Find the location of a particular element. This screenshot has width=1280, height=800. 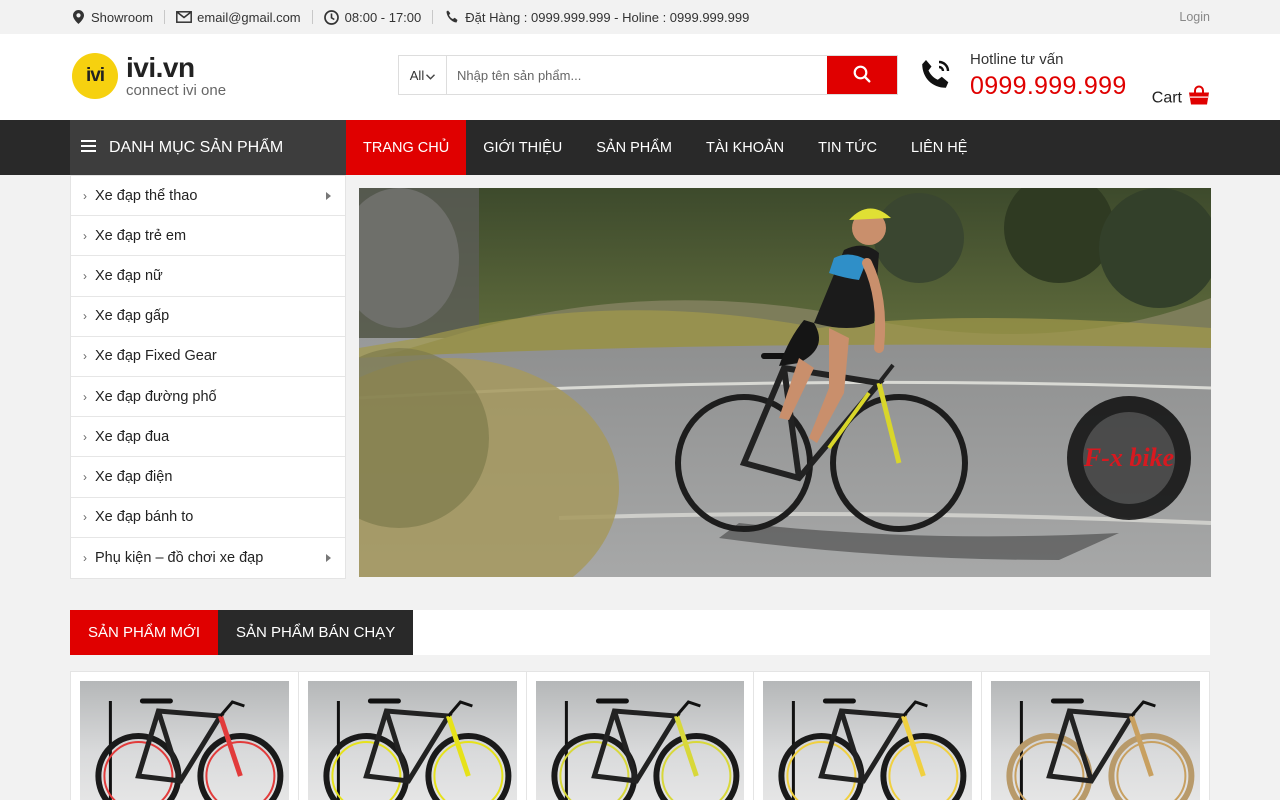

category-item: › Xe đạp đua is located at coordinates (208, 437).